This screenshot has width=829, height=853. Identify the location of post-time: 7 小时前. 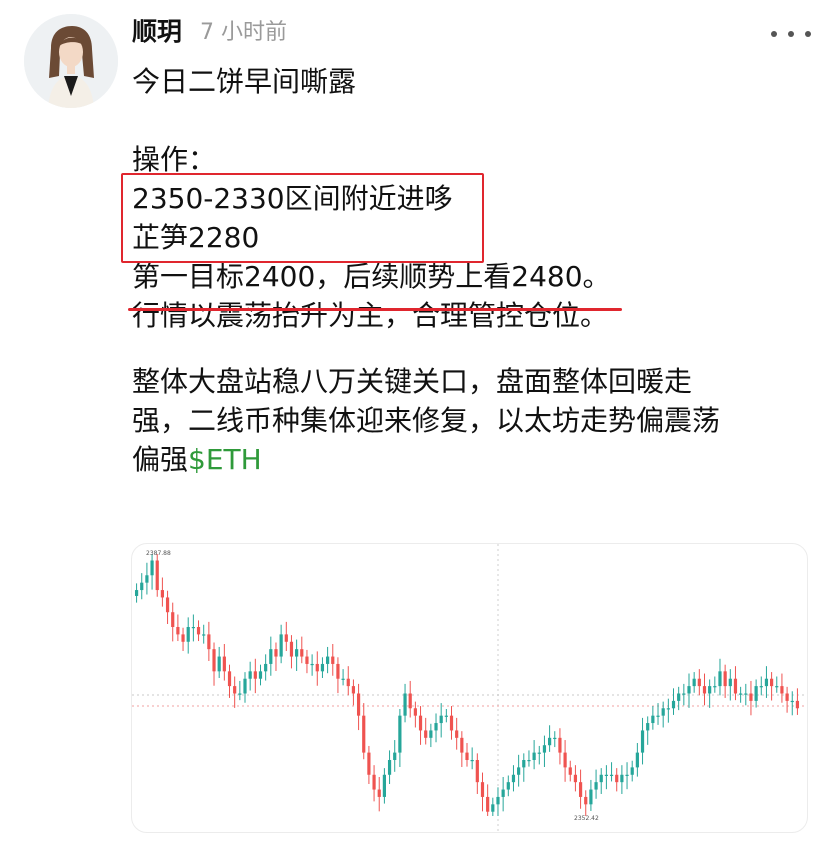
(244, 32).